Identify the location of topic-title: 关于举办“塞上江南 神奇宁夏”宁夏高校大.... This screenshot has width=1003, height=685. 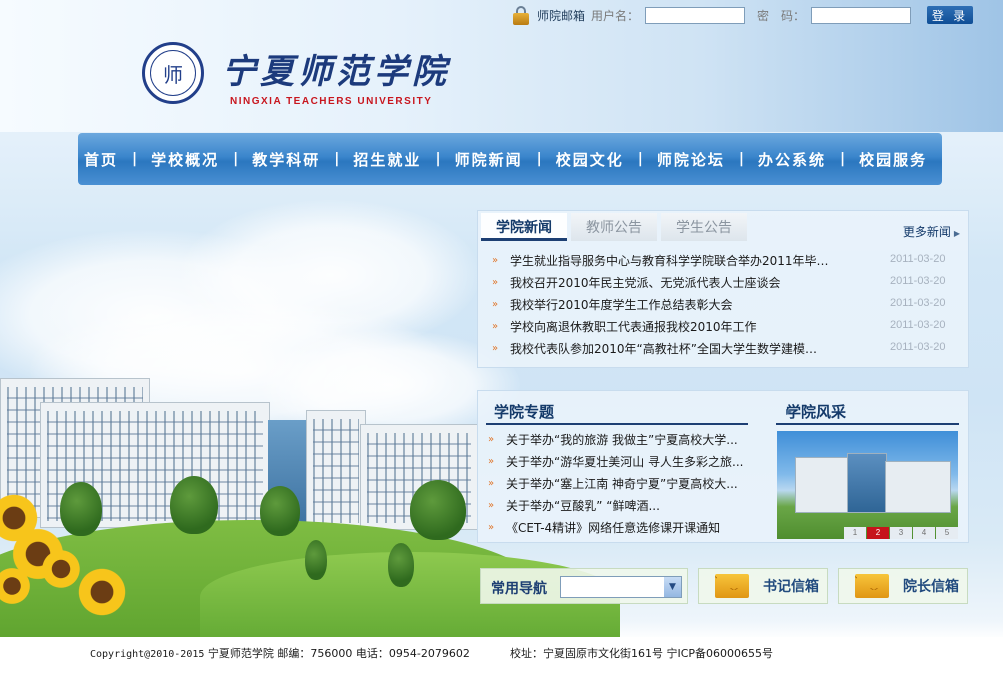
(634, 484).